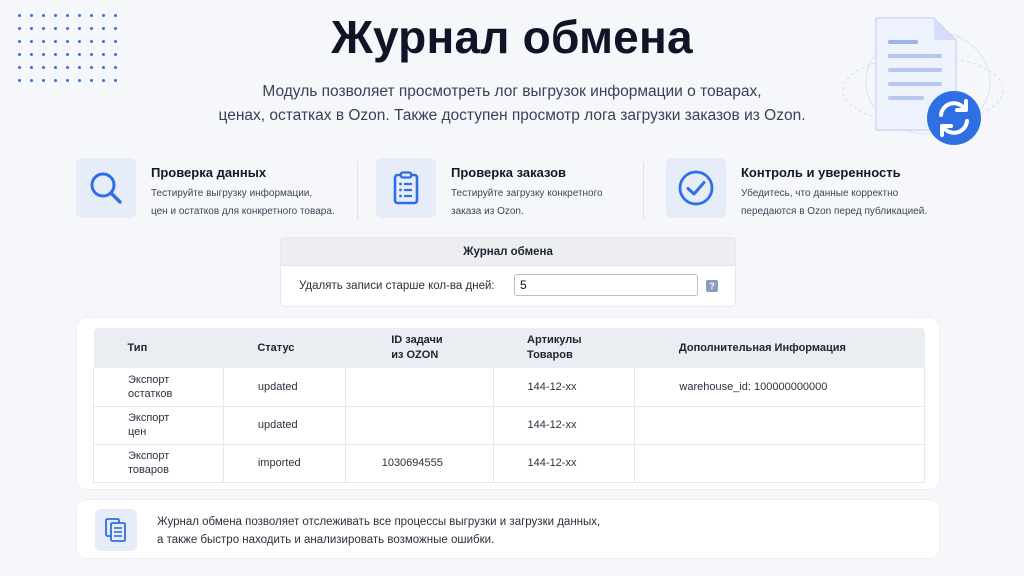  Describe the element at coordinates (106, 188) in the screenshot. I see `search-icon` at that location.